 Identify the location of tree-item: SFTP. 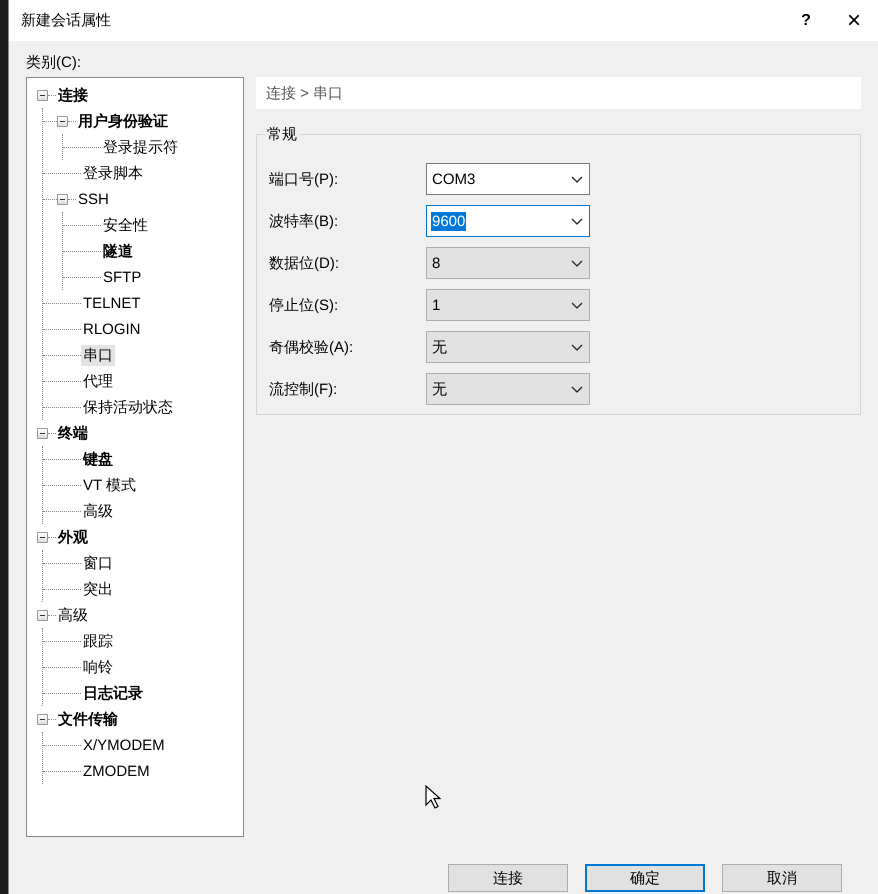
(122, 277).